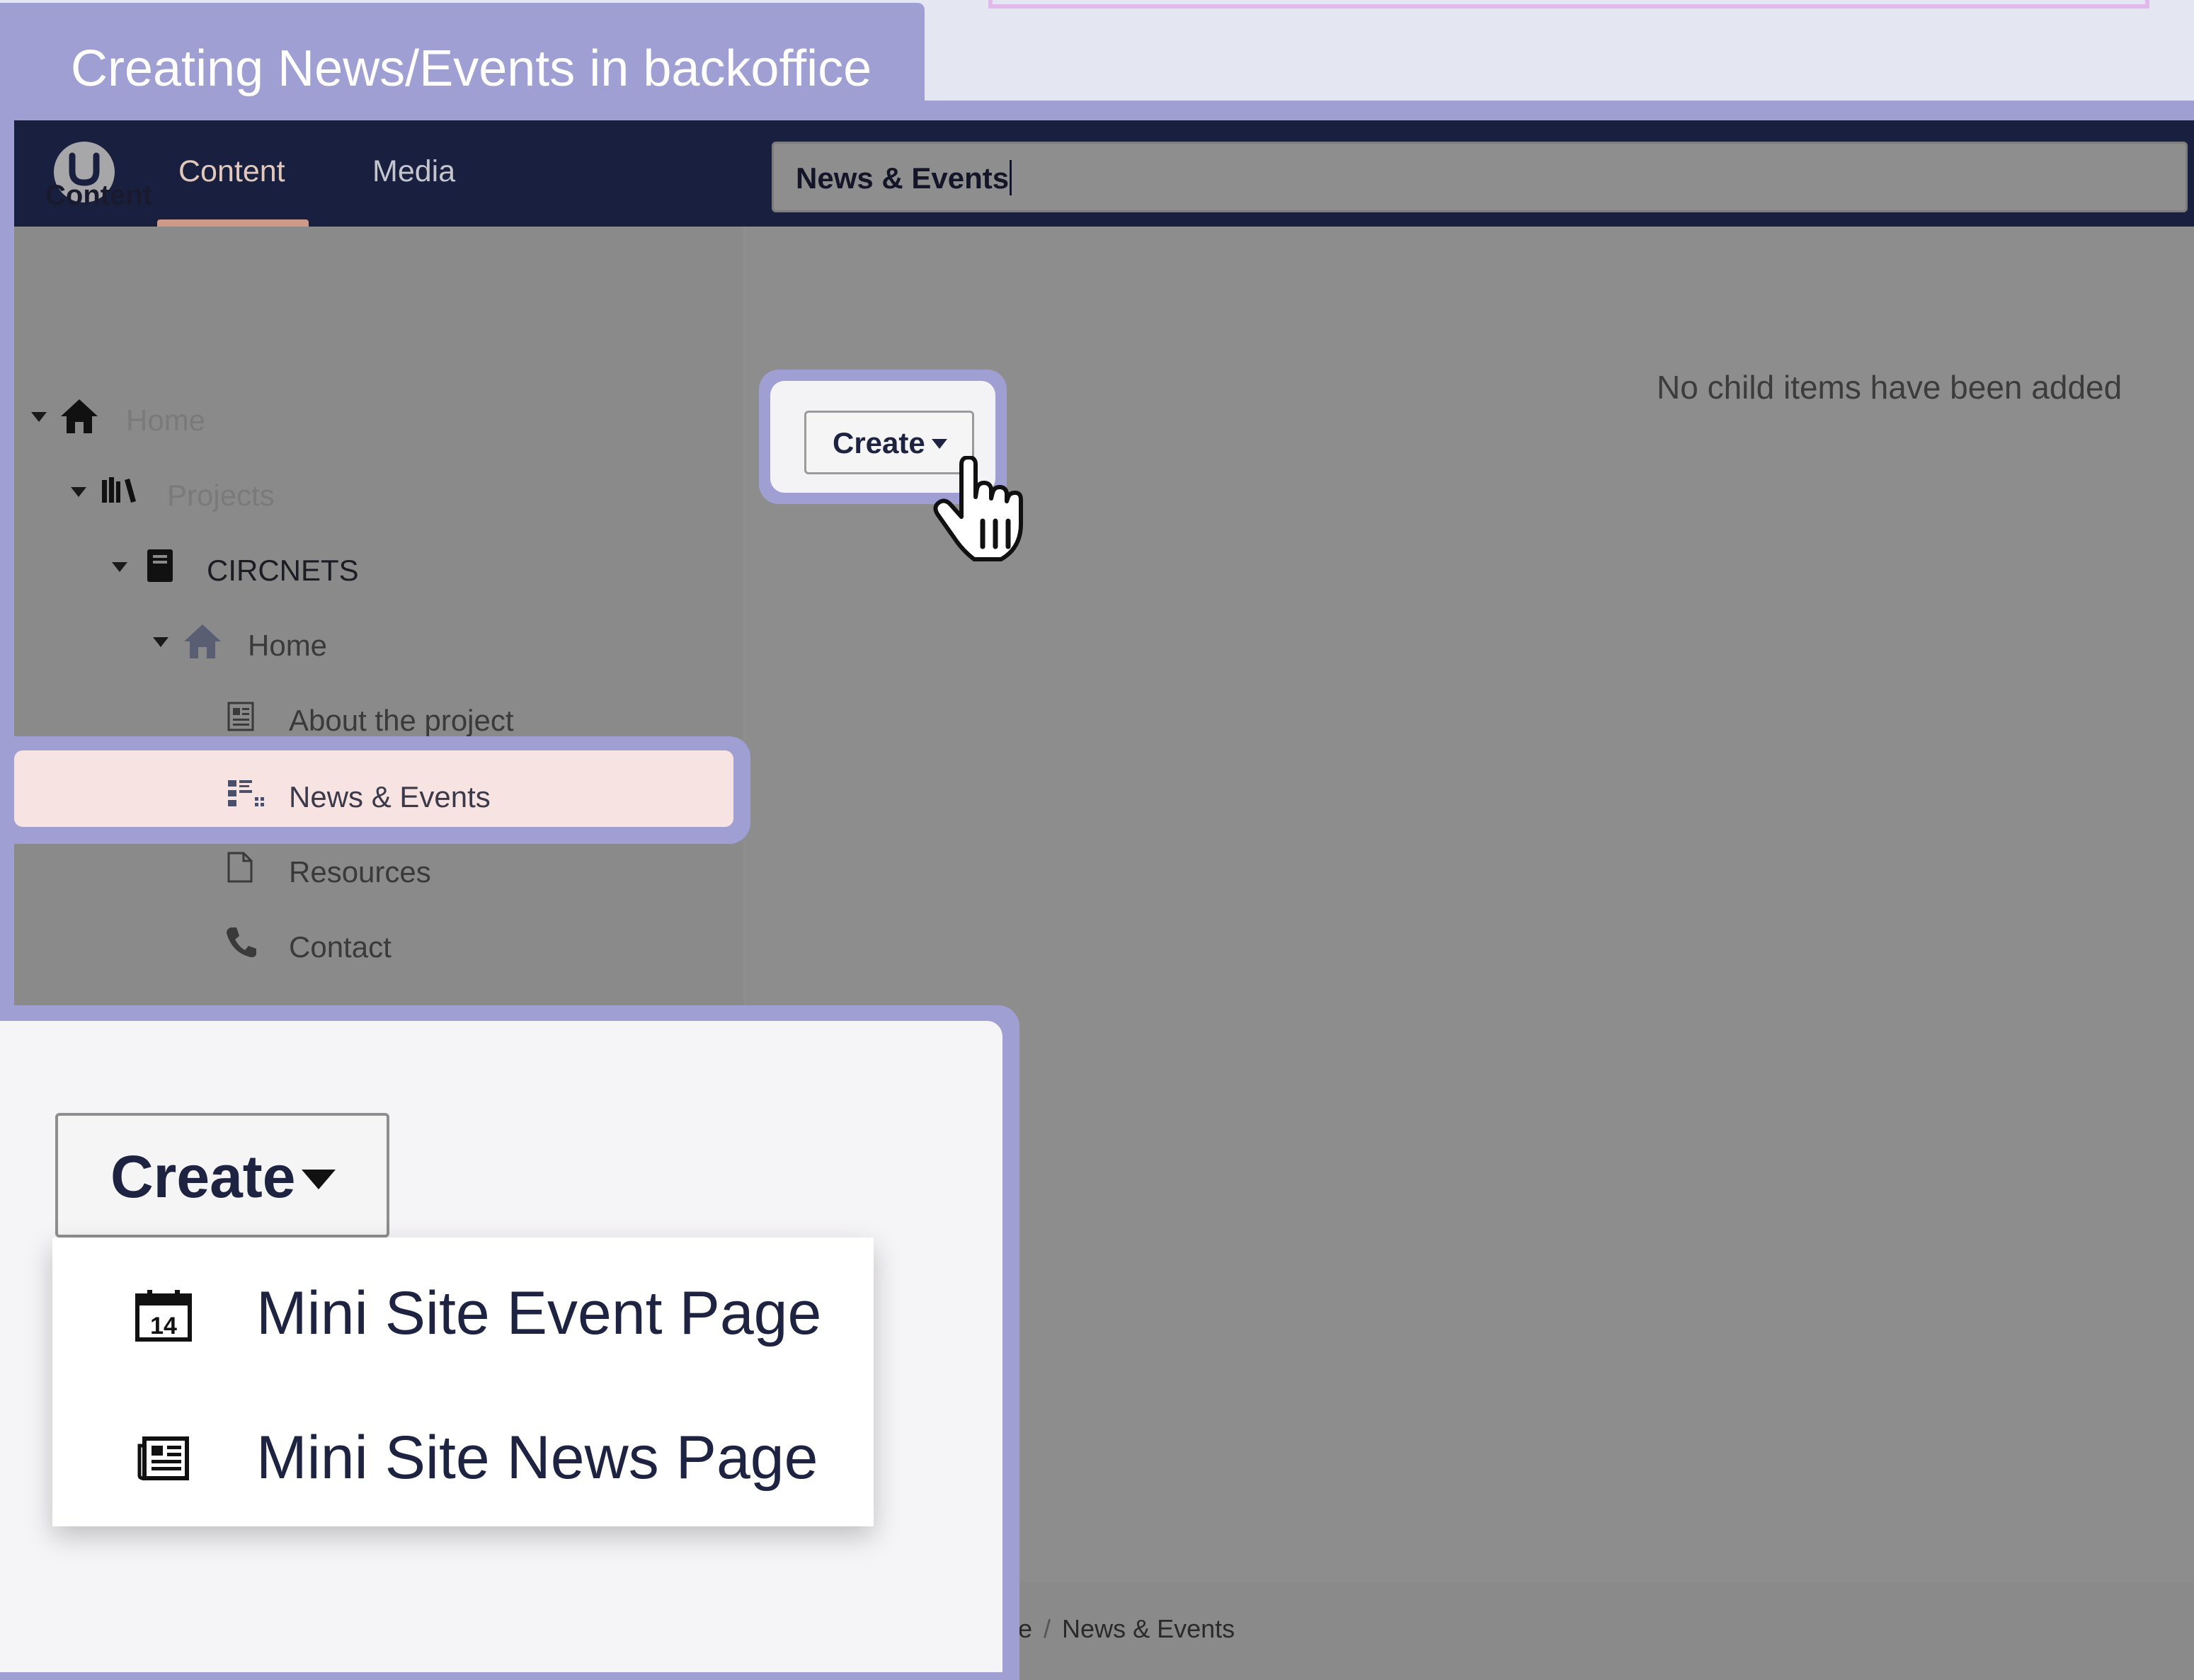 The image size is (2194, 1680). What do you see at coordinates (390, 797) in the screenshot?
I see `tree-item-news-events: News & Events` at bounding box center [390, 797].